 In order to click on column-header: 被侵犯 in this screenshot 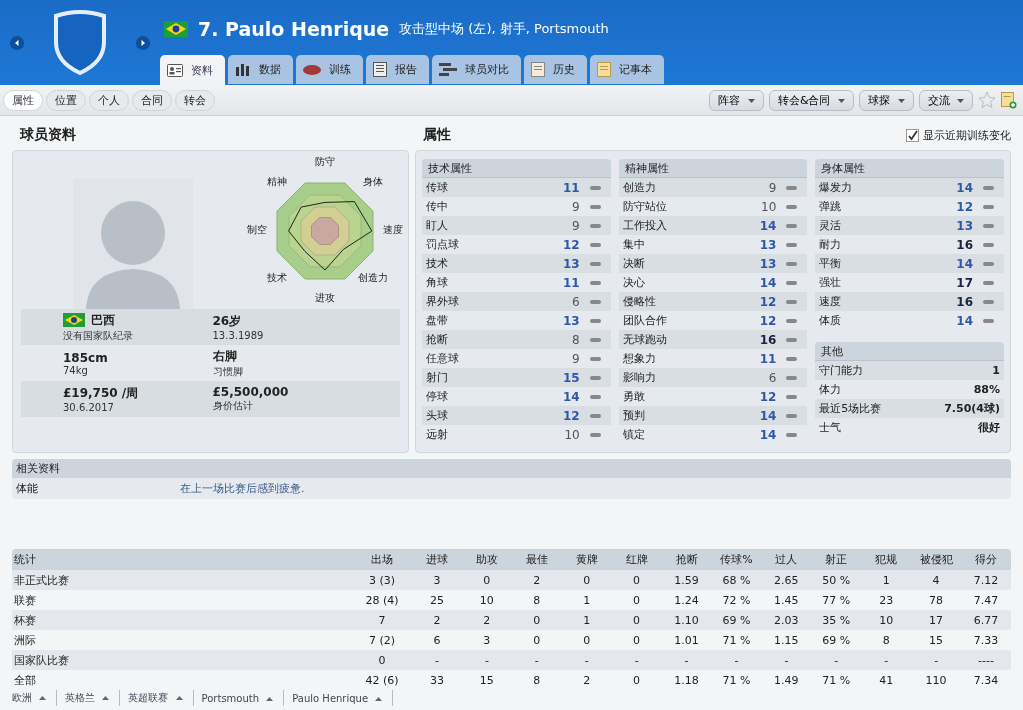, I will do `click(936, 559)`.